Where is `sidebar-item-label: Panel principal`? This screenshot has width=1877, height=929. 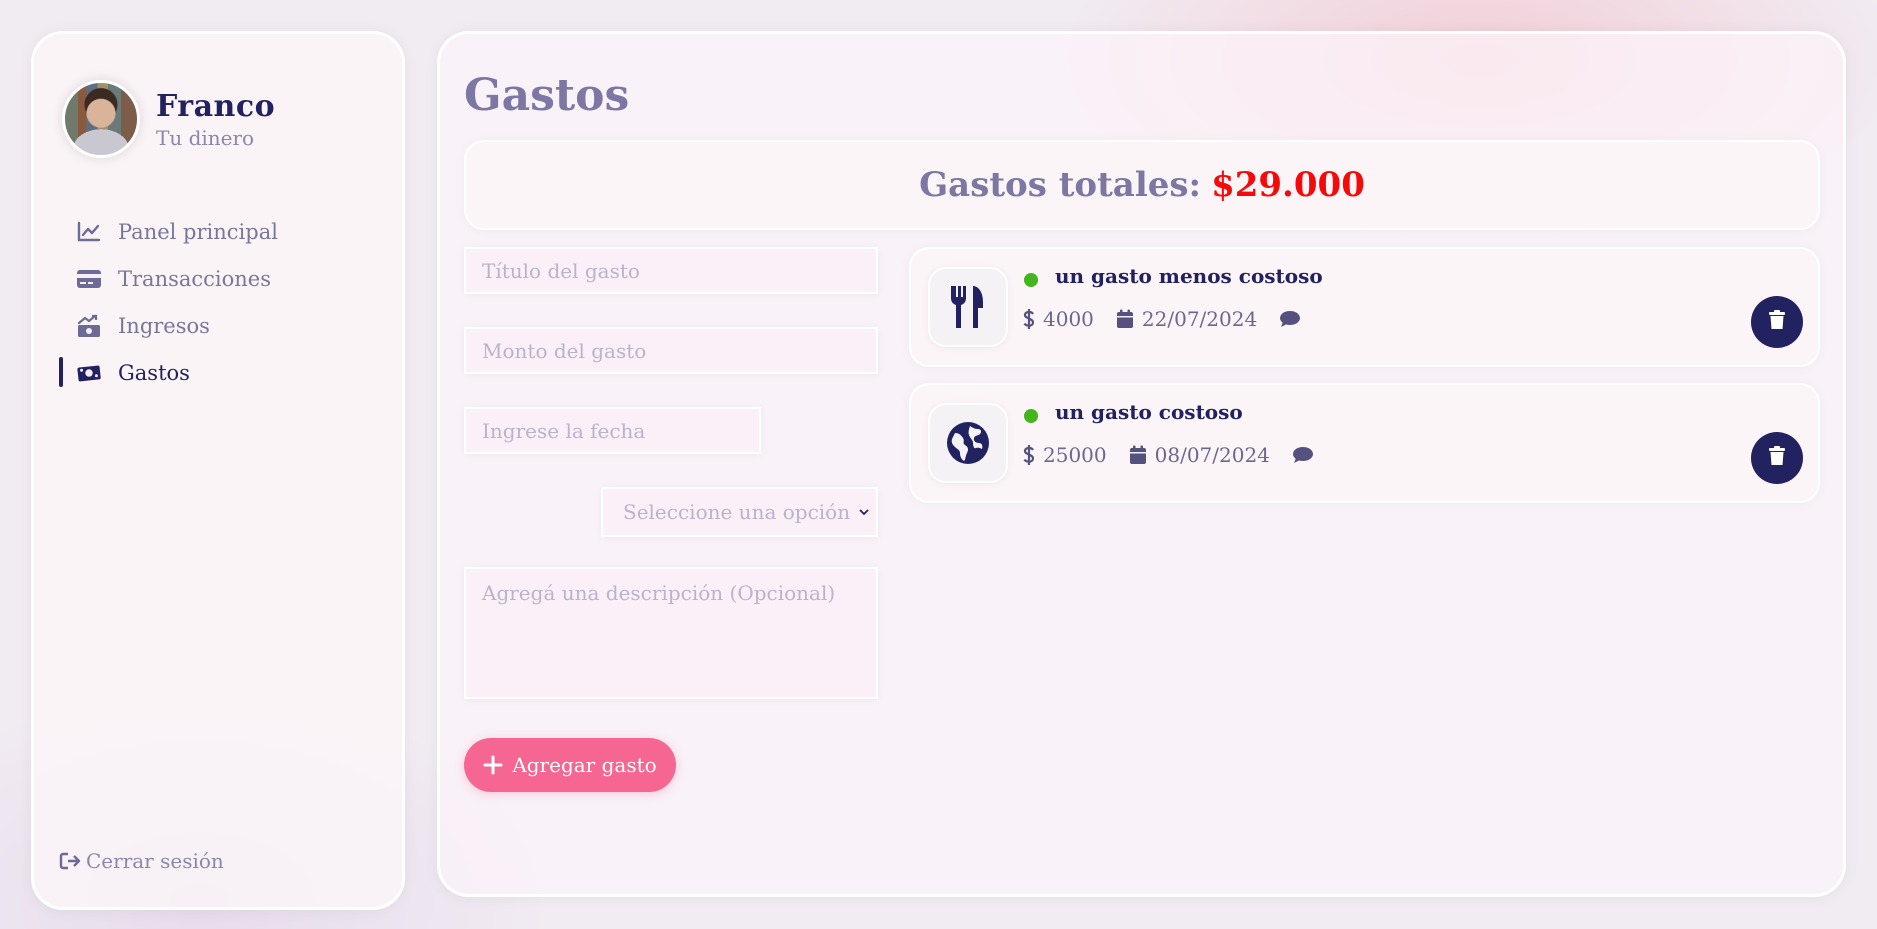
sidebar-item-label: Panel principal is located at coordinates (198, 231).